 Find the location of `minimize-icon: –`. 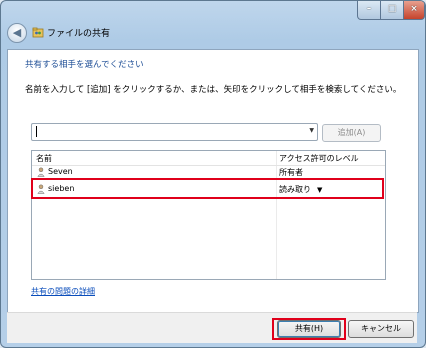

minimize-icon: – is located at coordinates (369, 9).